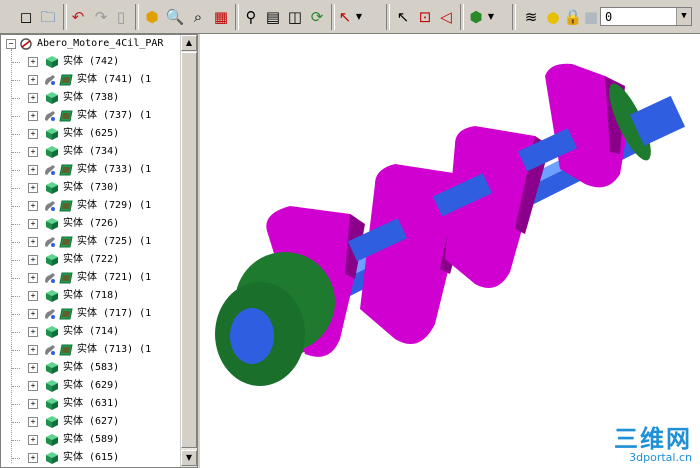 The image size is (700, 468). What do you see at coordinates (114, 277) in the screenshot?
I see `tree-item-label: 实体 (721) (1` at bounding box center [114, 277].